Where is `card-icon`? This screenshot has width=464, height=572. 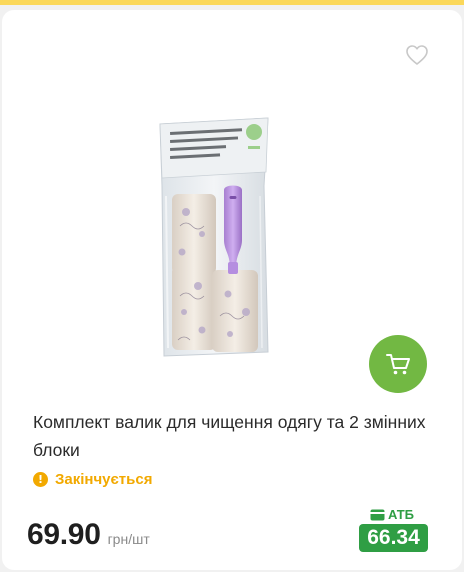 card-icon is located at coordinates (377, 514).